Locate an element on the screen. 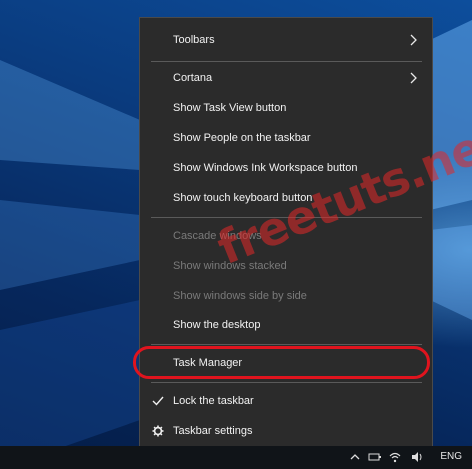 The width and height of the screenshot is (472, 469). menu-item-windows-side-by-side: Show windows side by side is located at coordinates (286, 296).